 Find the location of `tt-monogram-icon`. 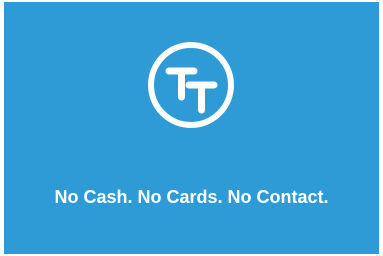

tt-monogram-icon is located at coordinates (191, 85).